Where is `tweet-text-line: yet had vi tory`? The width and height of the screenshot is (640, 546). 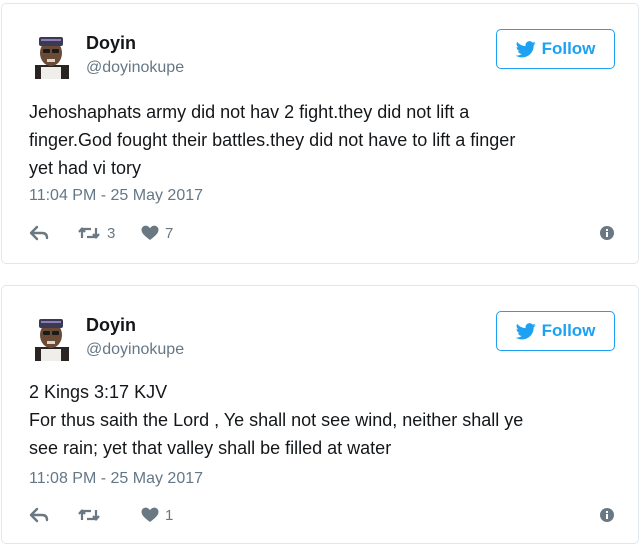 tweet-text-line: yet had vi tory is located at coordinates (85, 168).